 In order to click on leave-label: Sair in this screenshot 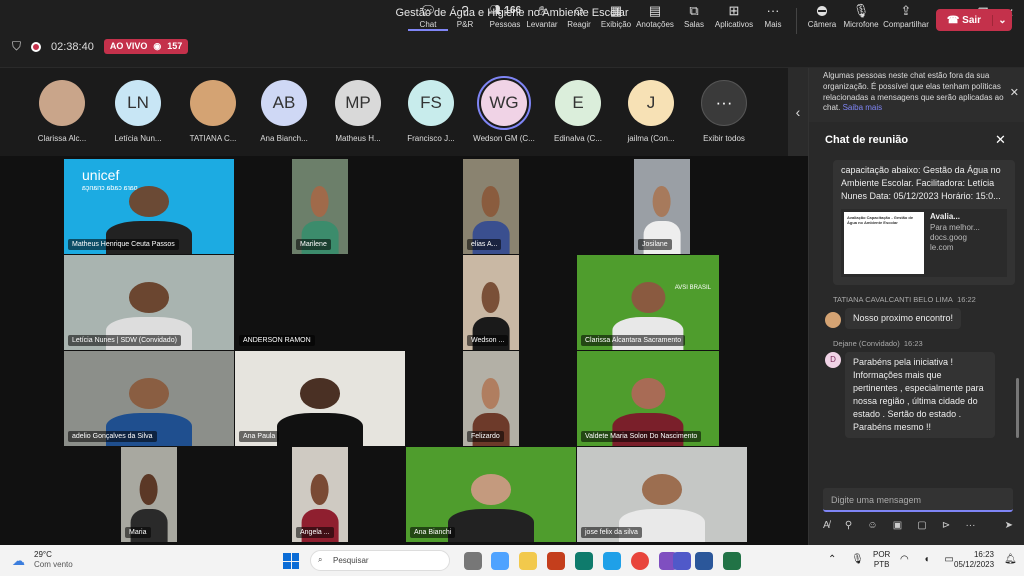, I will do `click(972, 20)`.